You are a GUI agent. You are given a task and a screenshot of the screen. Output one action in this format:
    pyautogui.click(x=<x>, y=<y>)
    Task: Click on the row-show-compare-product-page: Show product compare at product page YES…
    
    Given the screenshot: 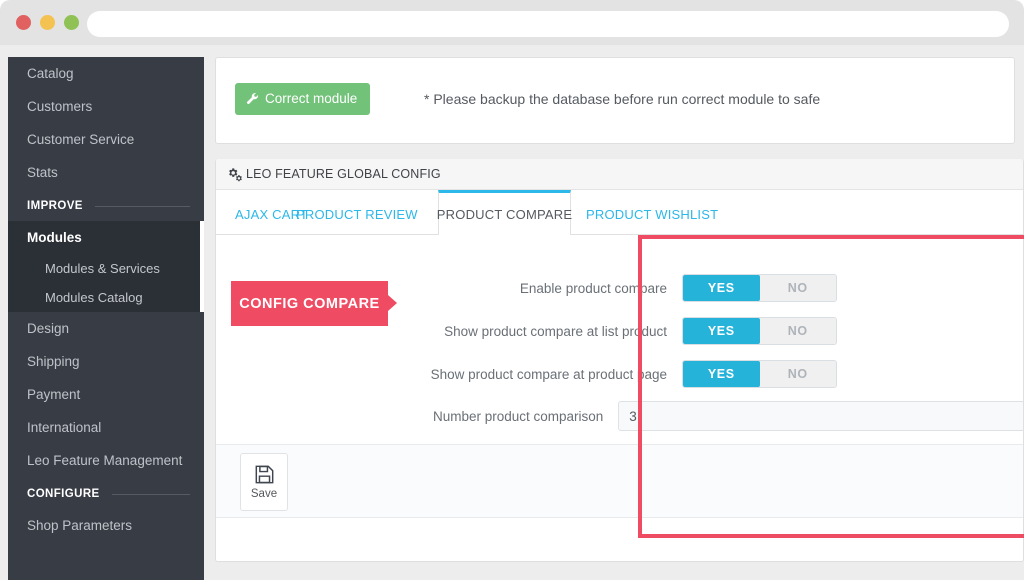 What is the action you would take?
    pyautogui.click(x=619, y=374)
    